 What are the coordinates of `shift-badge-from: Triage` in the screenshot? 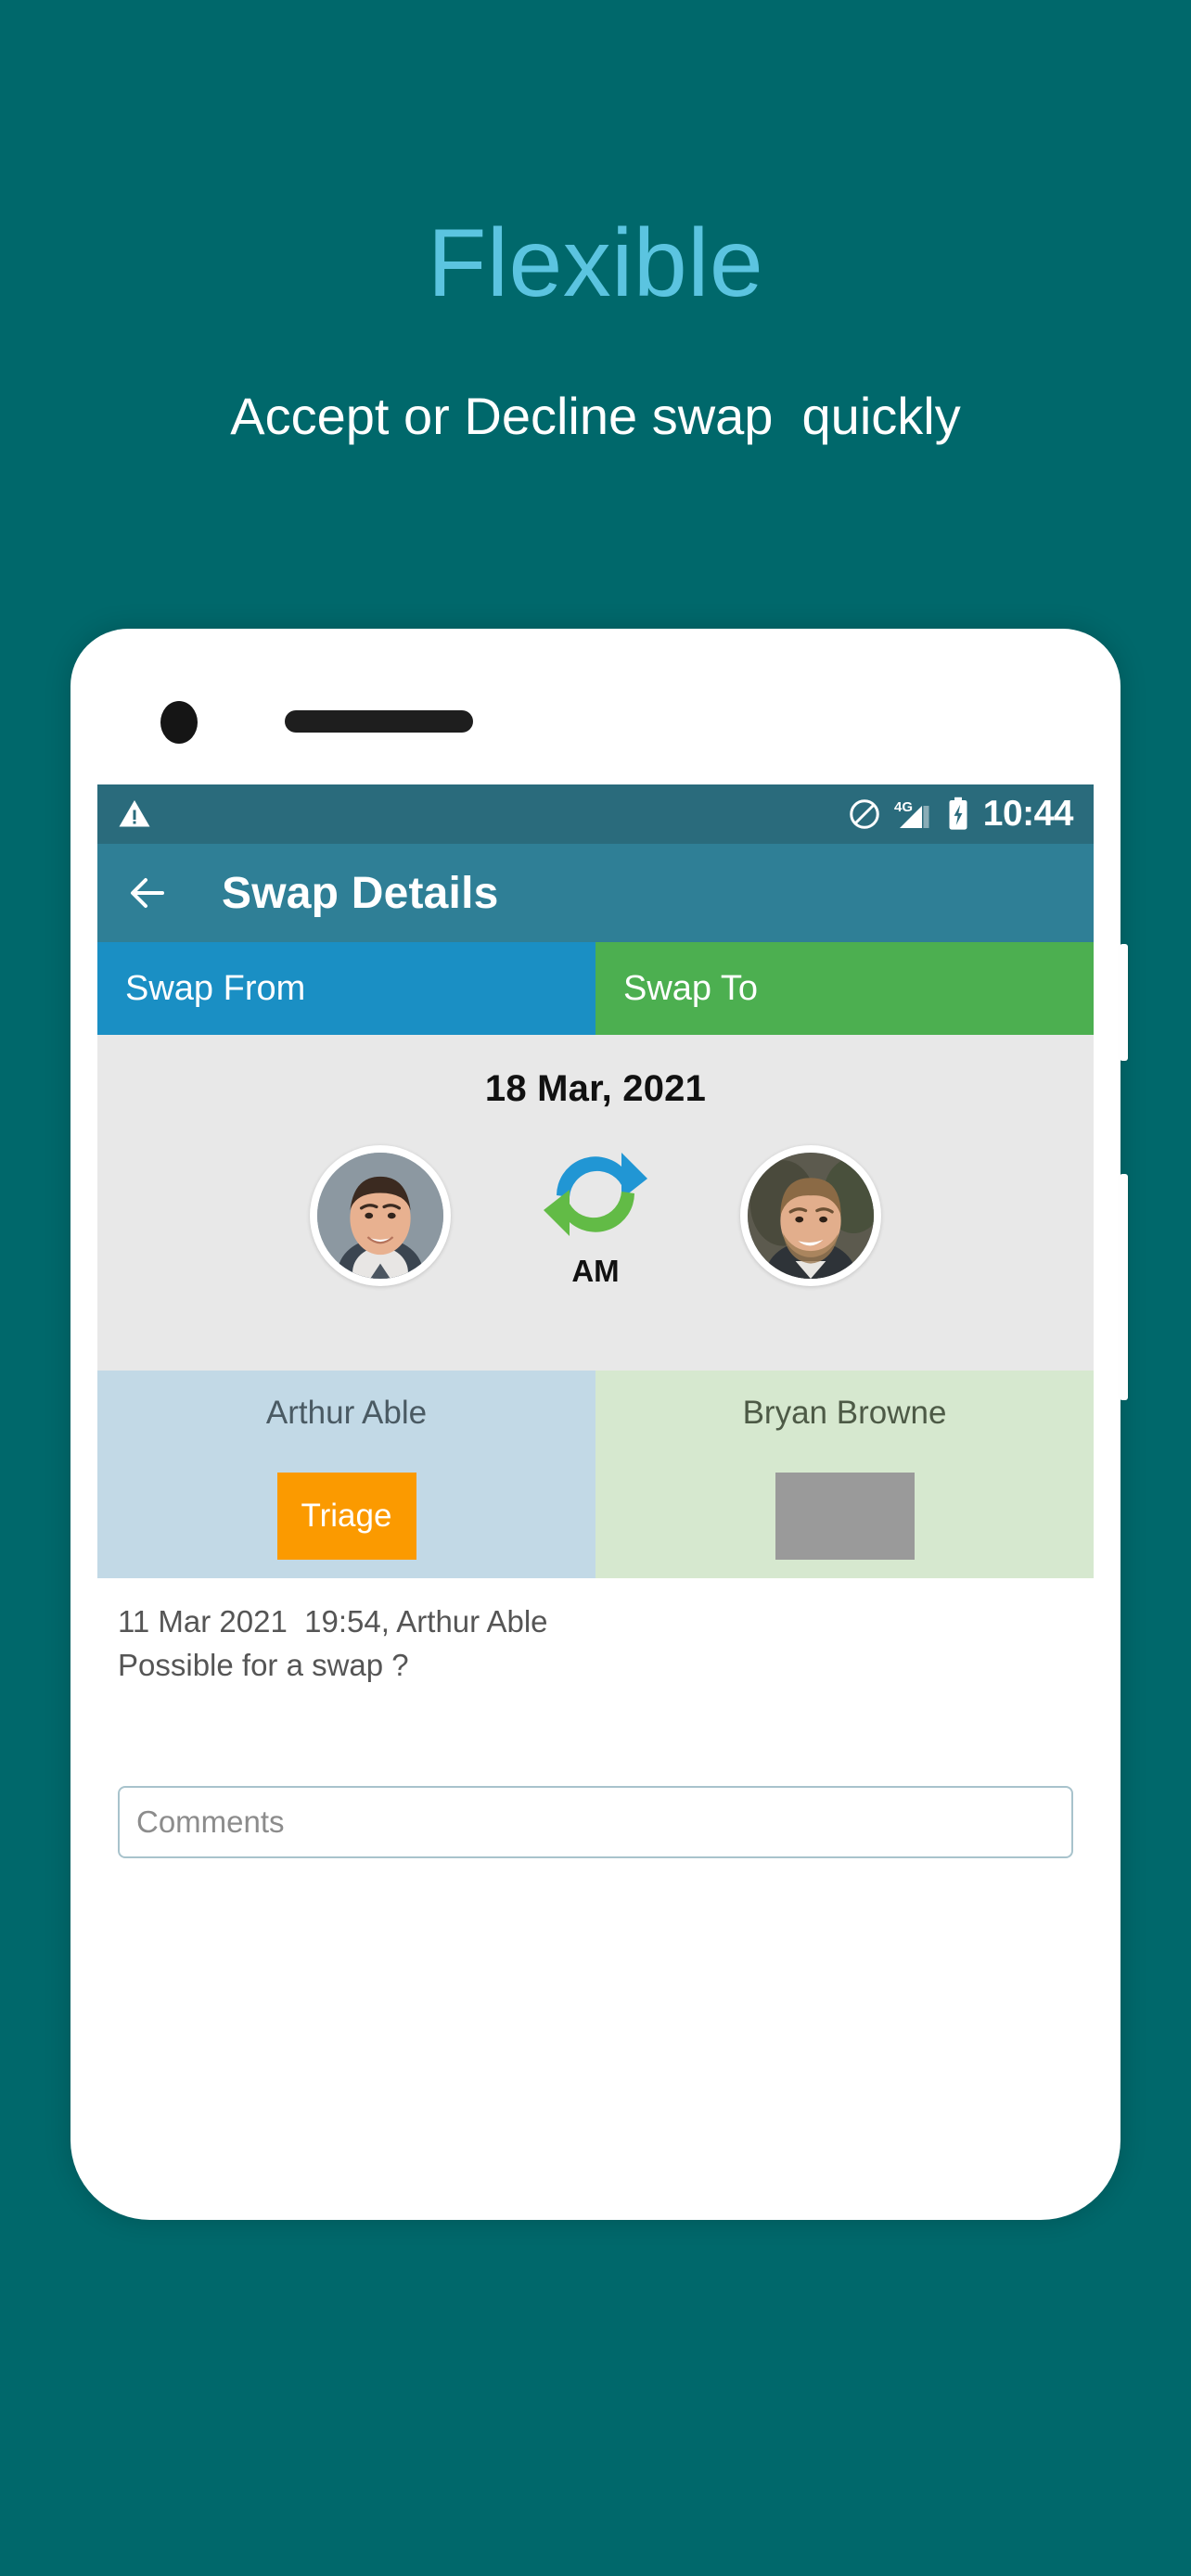 It's located at (346, 1517).